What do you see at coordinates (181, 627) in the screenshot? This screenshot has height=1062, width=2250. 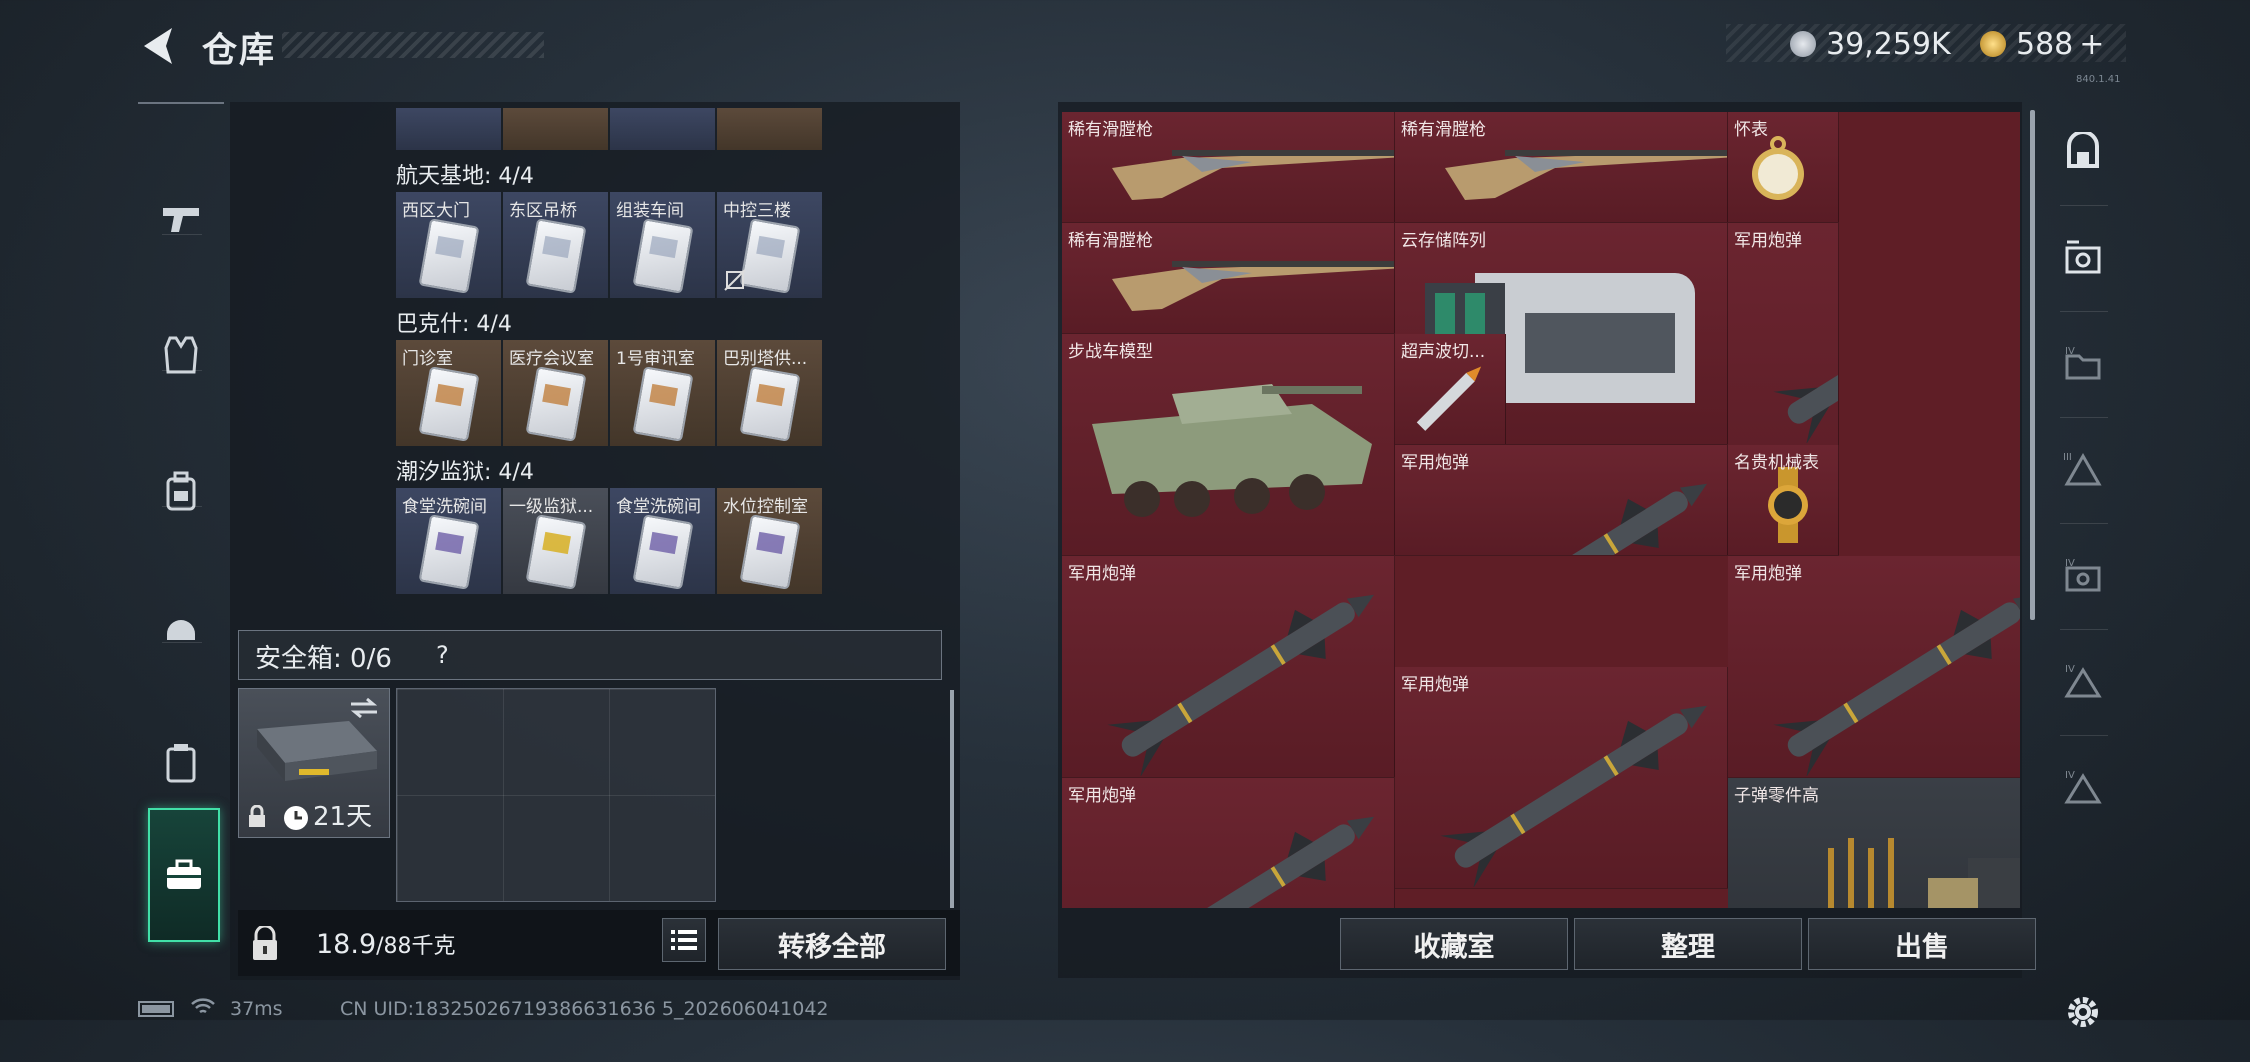 I see `nav-helmet-icon` at bounding box center [181, 627].